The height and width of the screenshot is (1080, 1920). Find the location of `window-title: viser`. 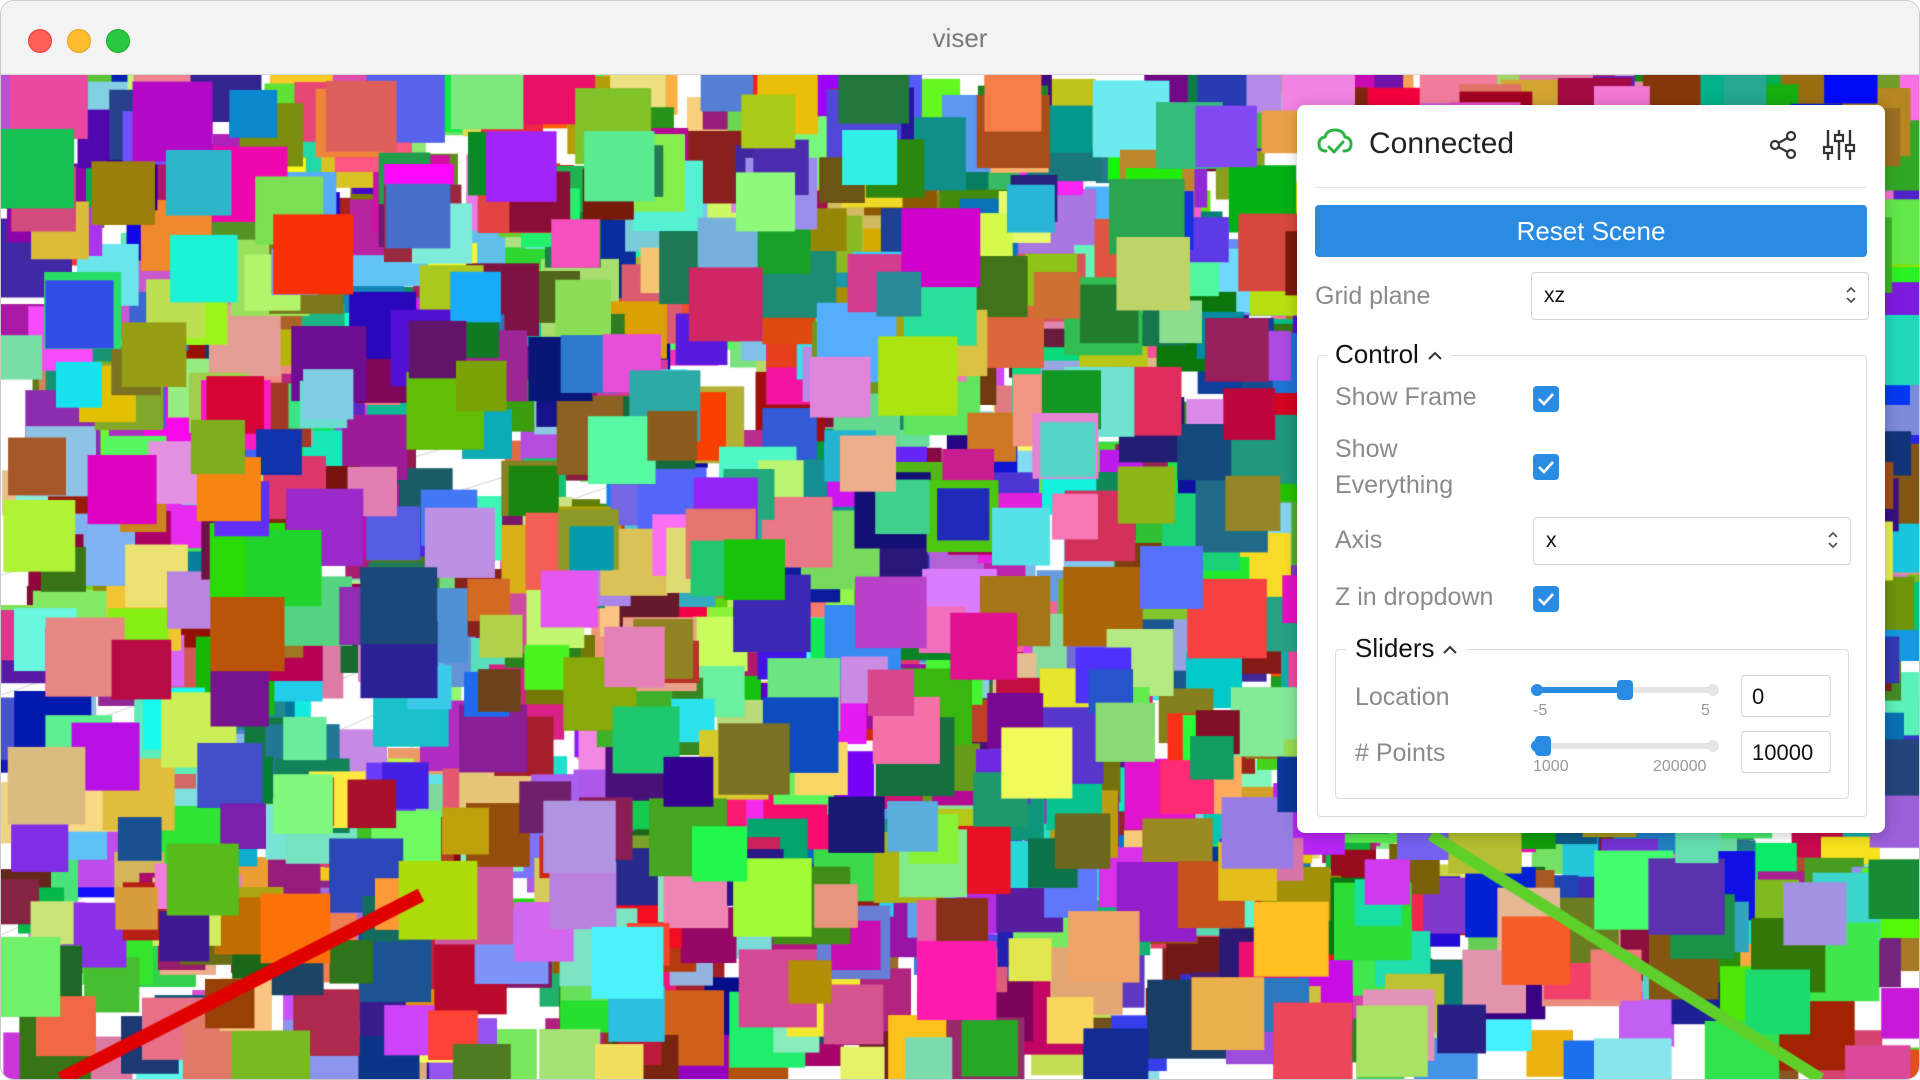

window-title: viser is located at coordinates (960, 38).